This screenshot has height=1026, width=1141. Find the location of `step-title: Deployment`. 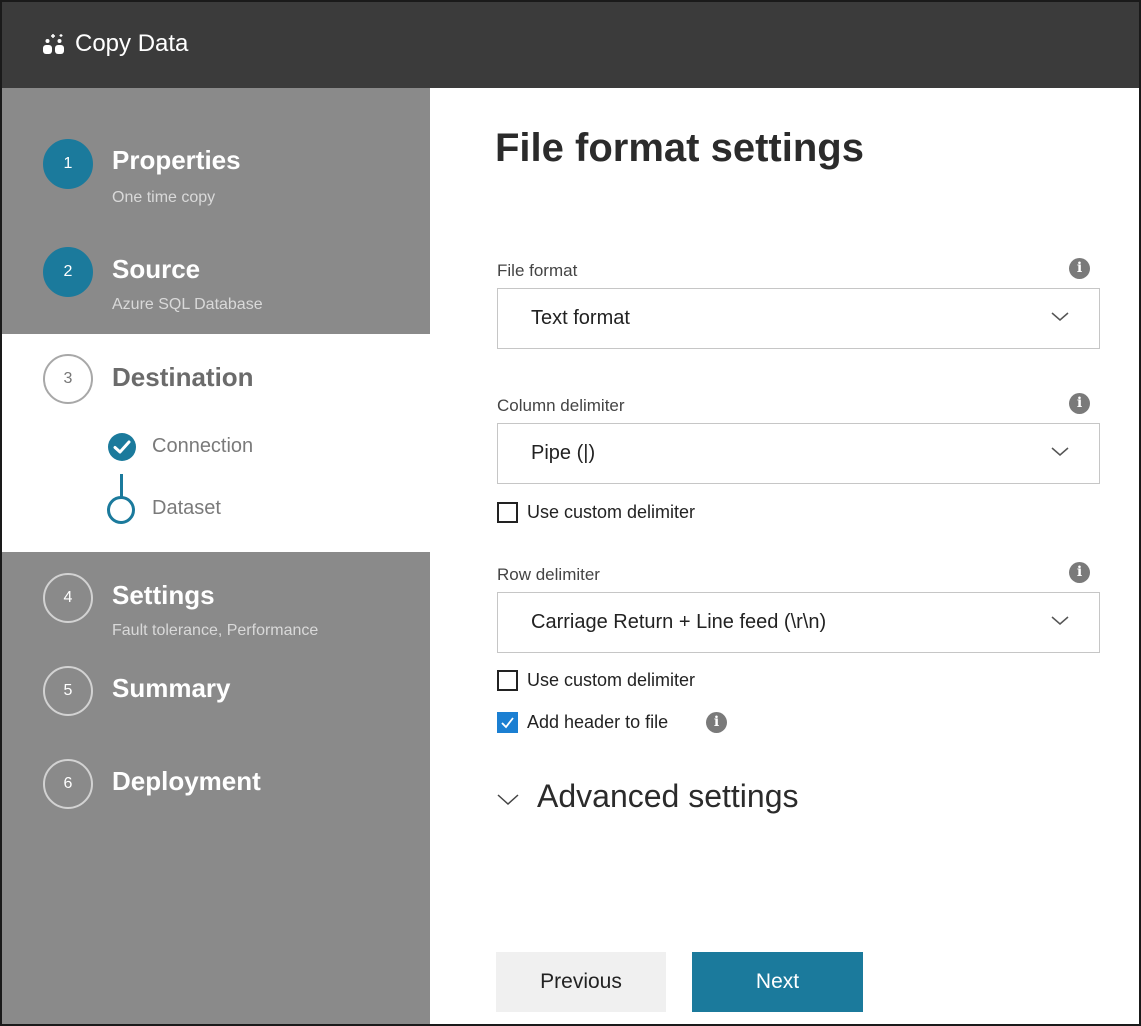

step-title: Deployment is located at coordinates (186, 781).